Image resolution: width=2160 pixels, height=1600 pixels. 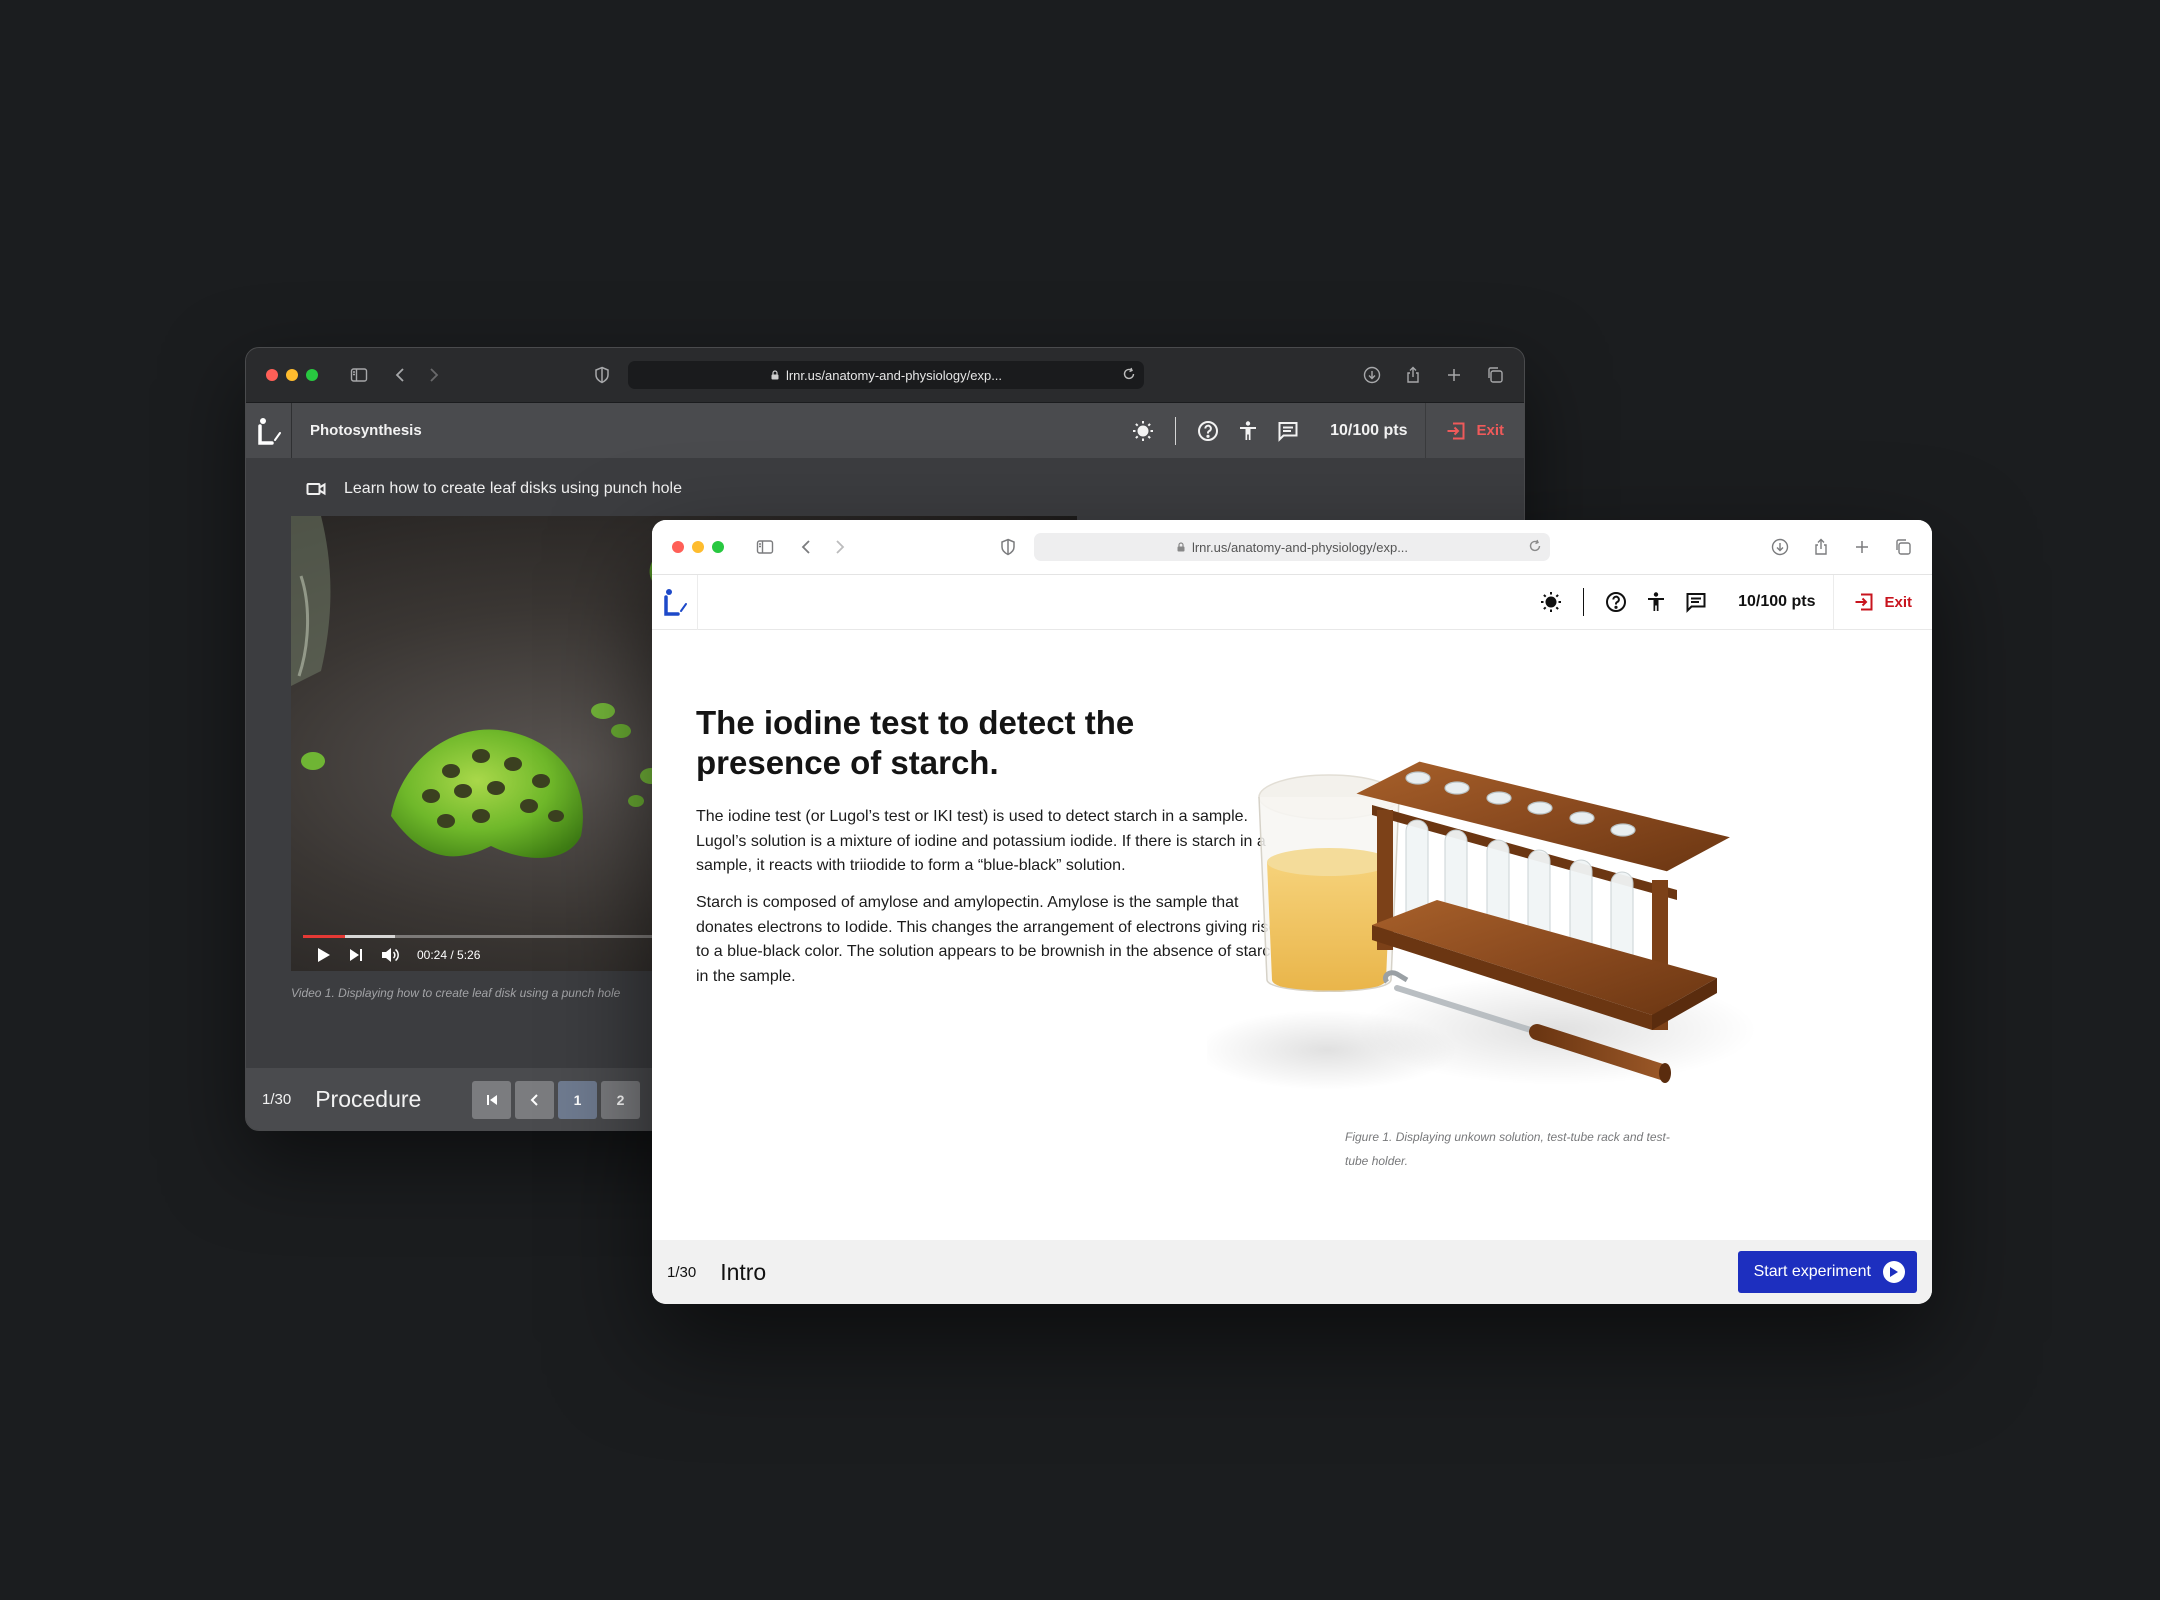 I want to click on start-experiment-button: Start experiment, so click(x=1827, y=1272).